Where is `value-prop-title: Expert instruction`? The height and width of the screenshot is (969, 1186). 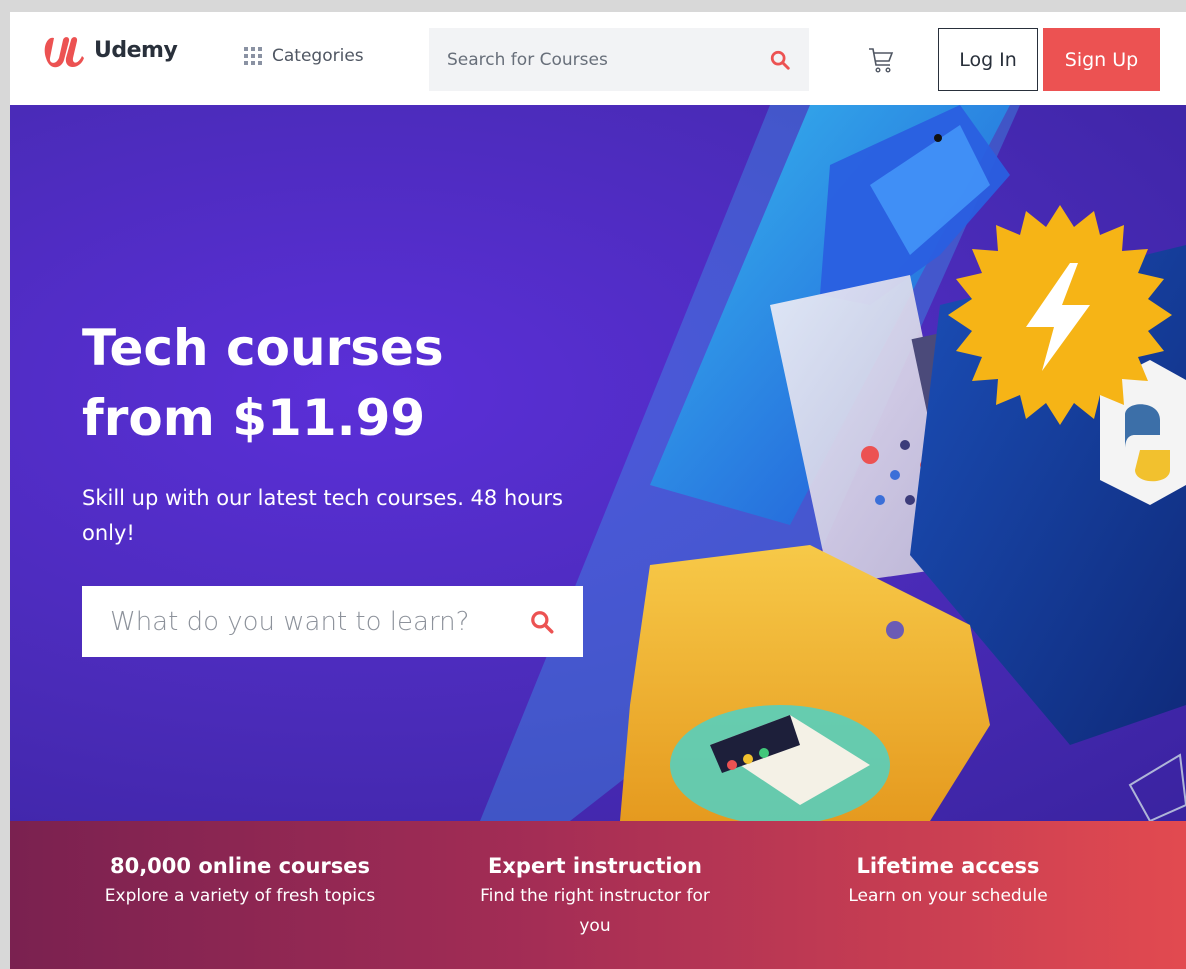 value-prop-title: Expert instruction is located at coordinates (595, 866).